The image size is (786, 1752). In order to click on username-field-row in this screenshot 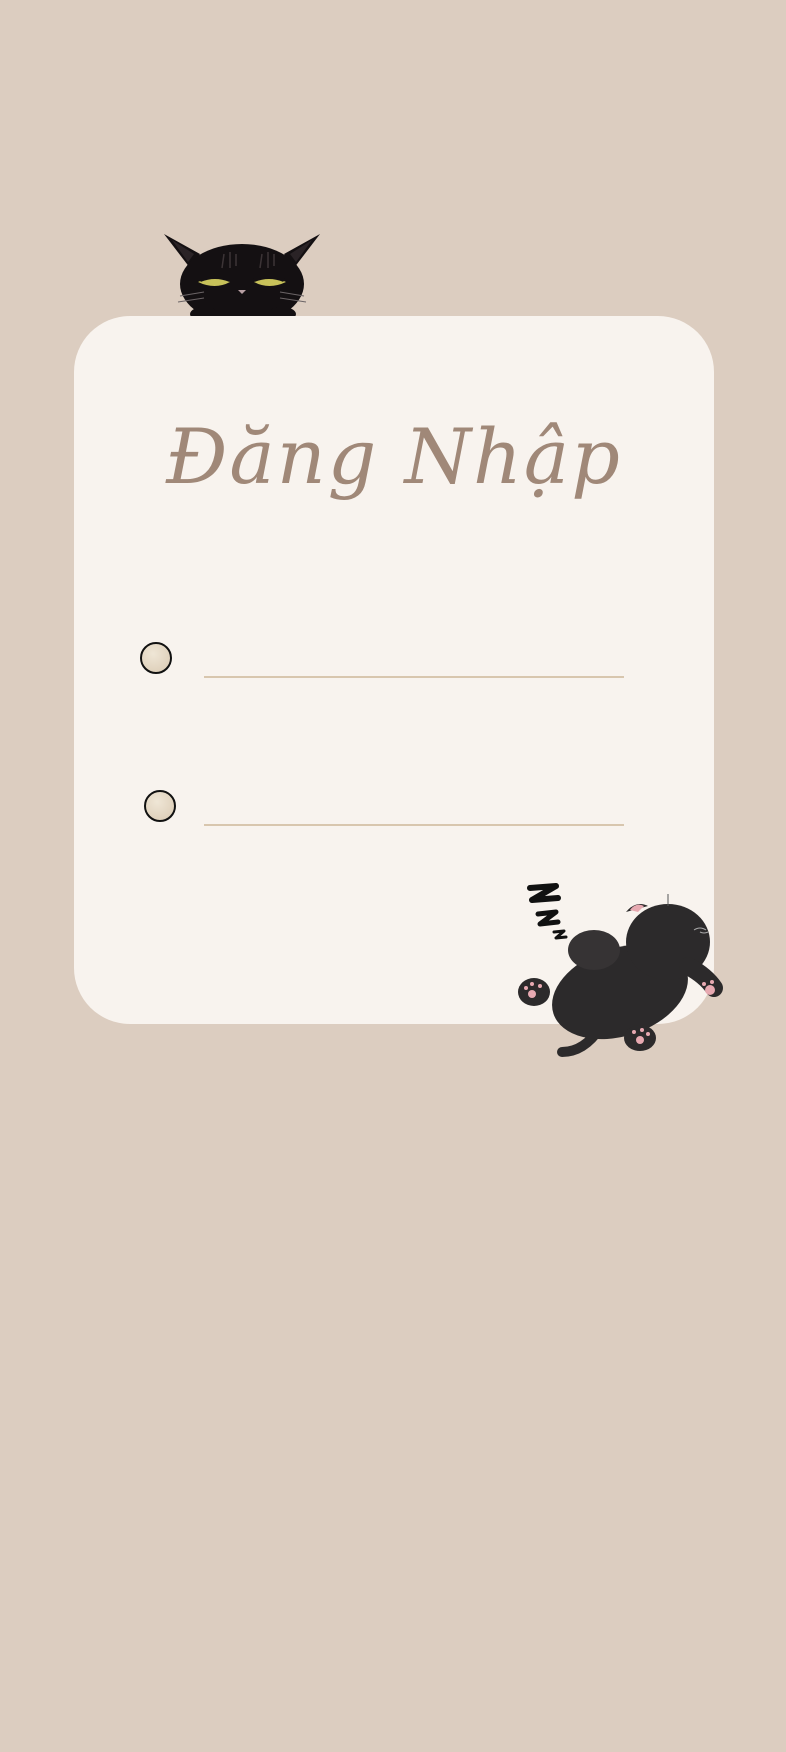, I will do `click(417, 662)`.